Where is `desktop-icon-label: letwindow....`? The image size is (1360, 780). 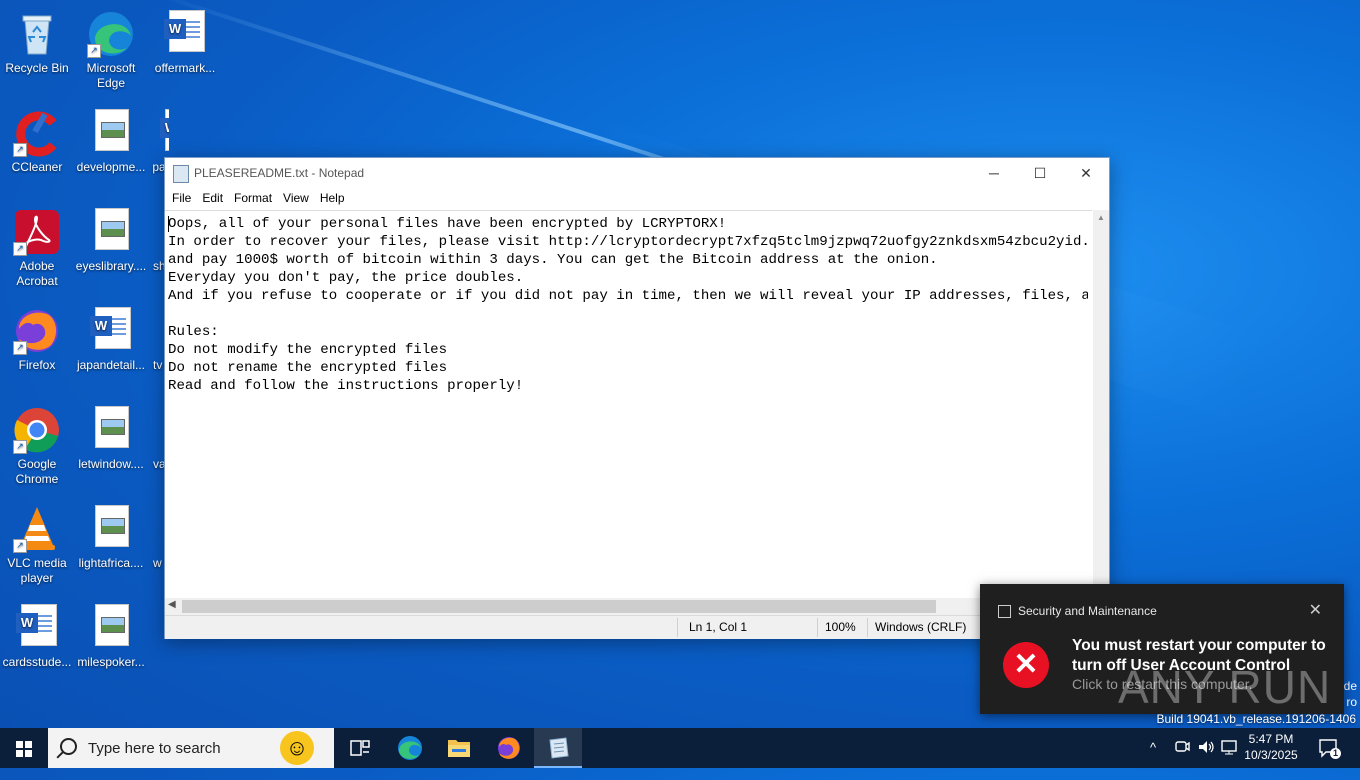
desktop-icon-label: letwindow.... is located at coordinates (111, 464).